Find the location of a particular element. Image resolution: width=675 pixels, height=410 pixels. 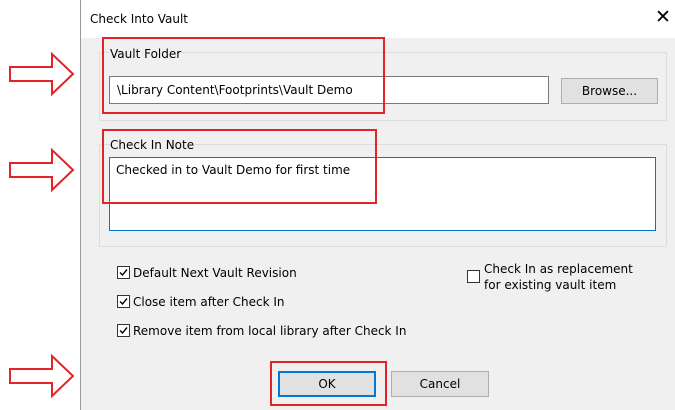

check-in-note-highlight is located at coordinates (239, 166).